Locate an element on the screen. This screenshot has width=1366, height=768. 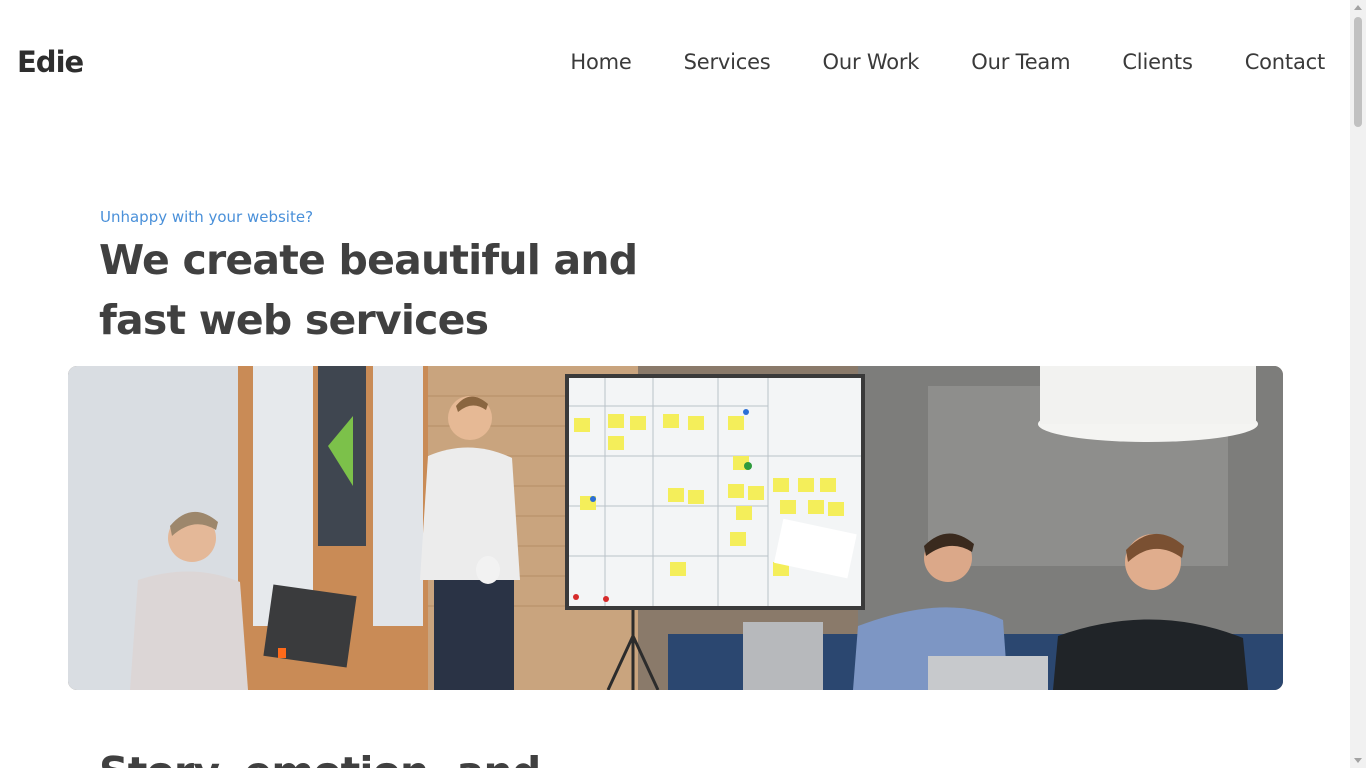
nav-clients: Clients is located at coordinates (1157, 62).